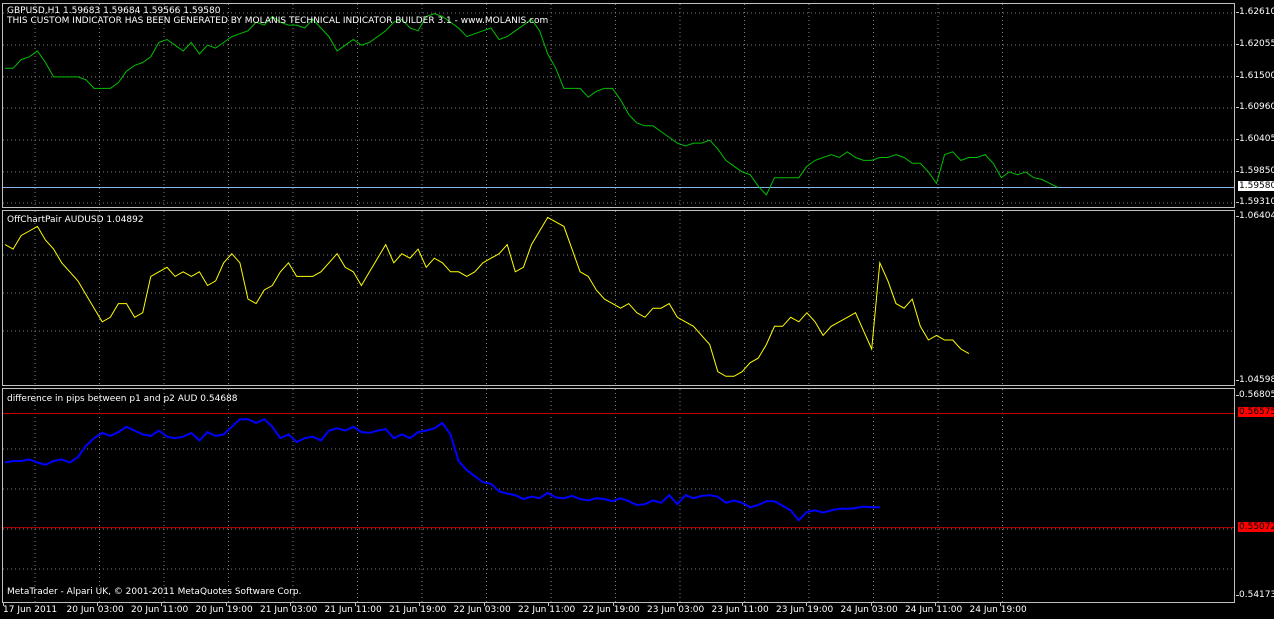  I want to click on time-label: 23 Jun 19:00, so click(805, 610).